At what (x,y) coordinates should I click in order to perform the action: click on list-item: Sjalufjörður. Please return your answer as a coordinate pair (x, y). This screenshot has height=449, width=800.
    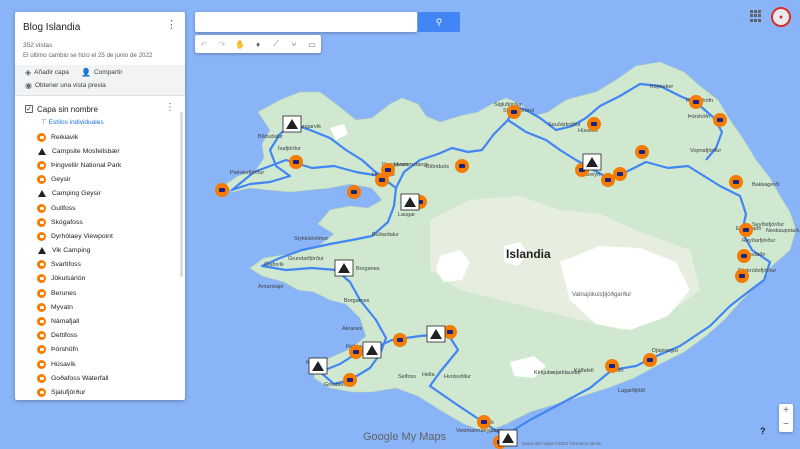
    Looking at the image, I should click on (100, 392).